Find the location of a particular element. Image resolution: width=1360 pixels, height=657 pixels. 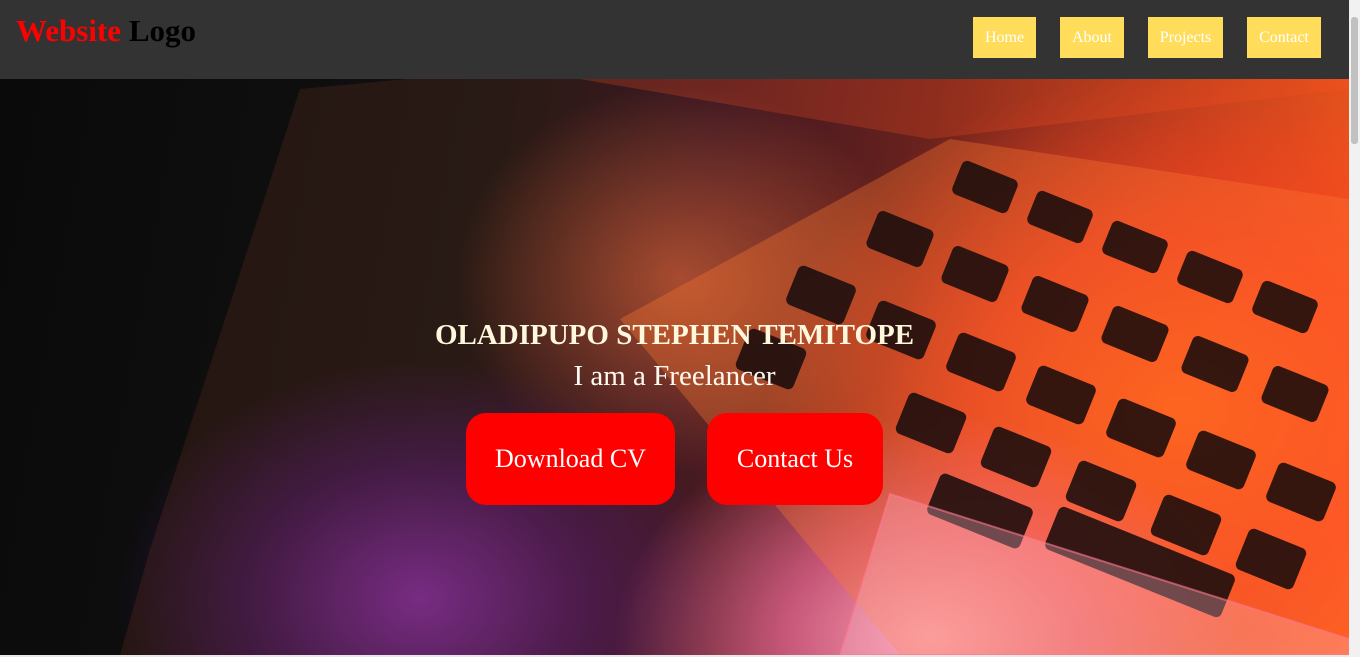

nav-home-button: Home is located at coordinates (1004, 37).